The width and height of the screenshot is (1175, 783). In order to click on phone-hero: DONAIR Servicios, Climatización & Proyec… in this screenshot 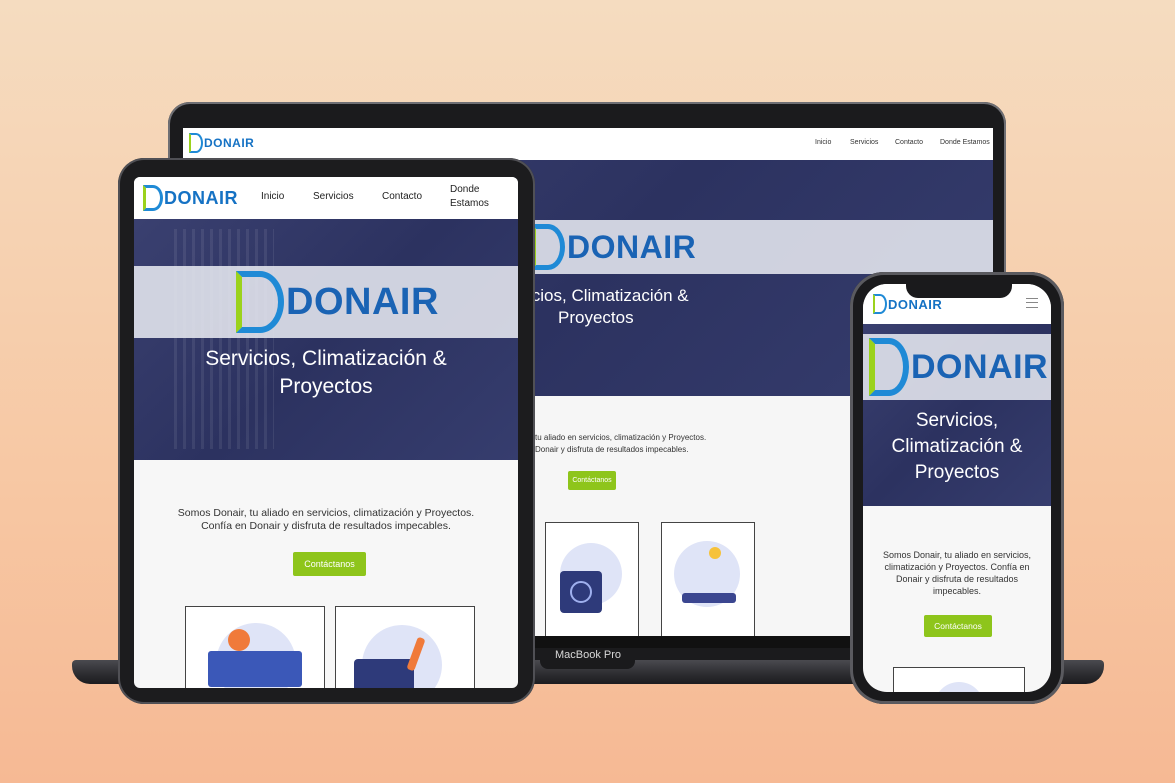, I will do `click(957, 415)`.